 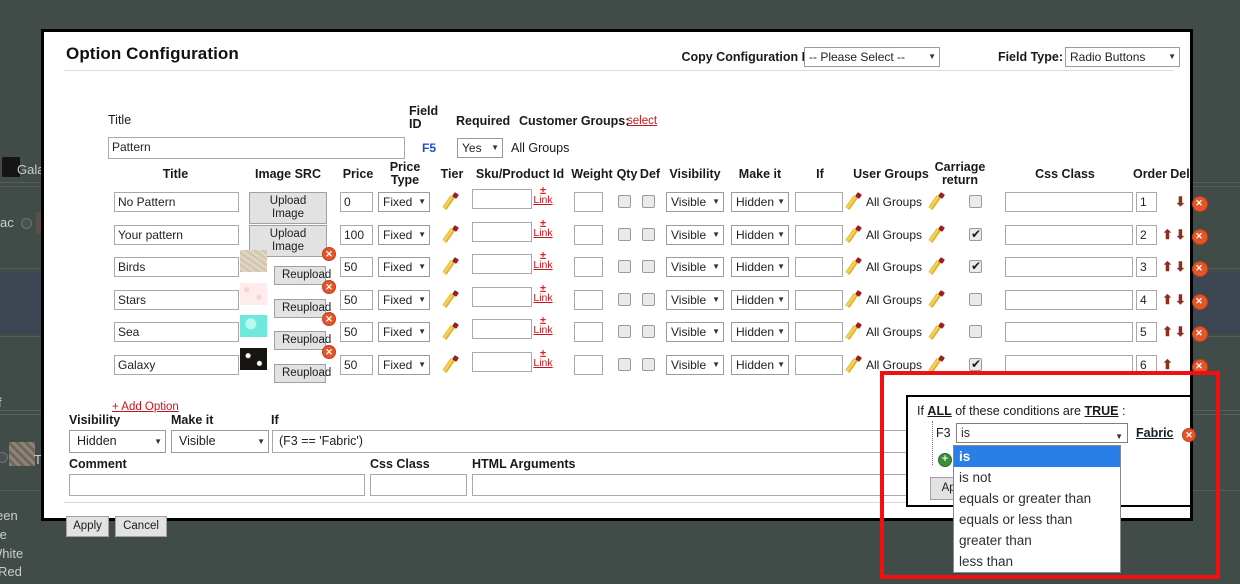 I want to click on option-title-input: Your pattern, so click(x=176, y=234).